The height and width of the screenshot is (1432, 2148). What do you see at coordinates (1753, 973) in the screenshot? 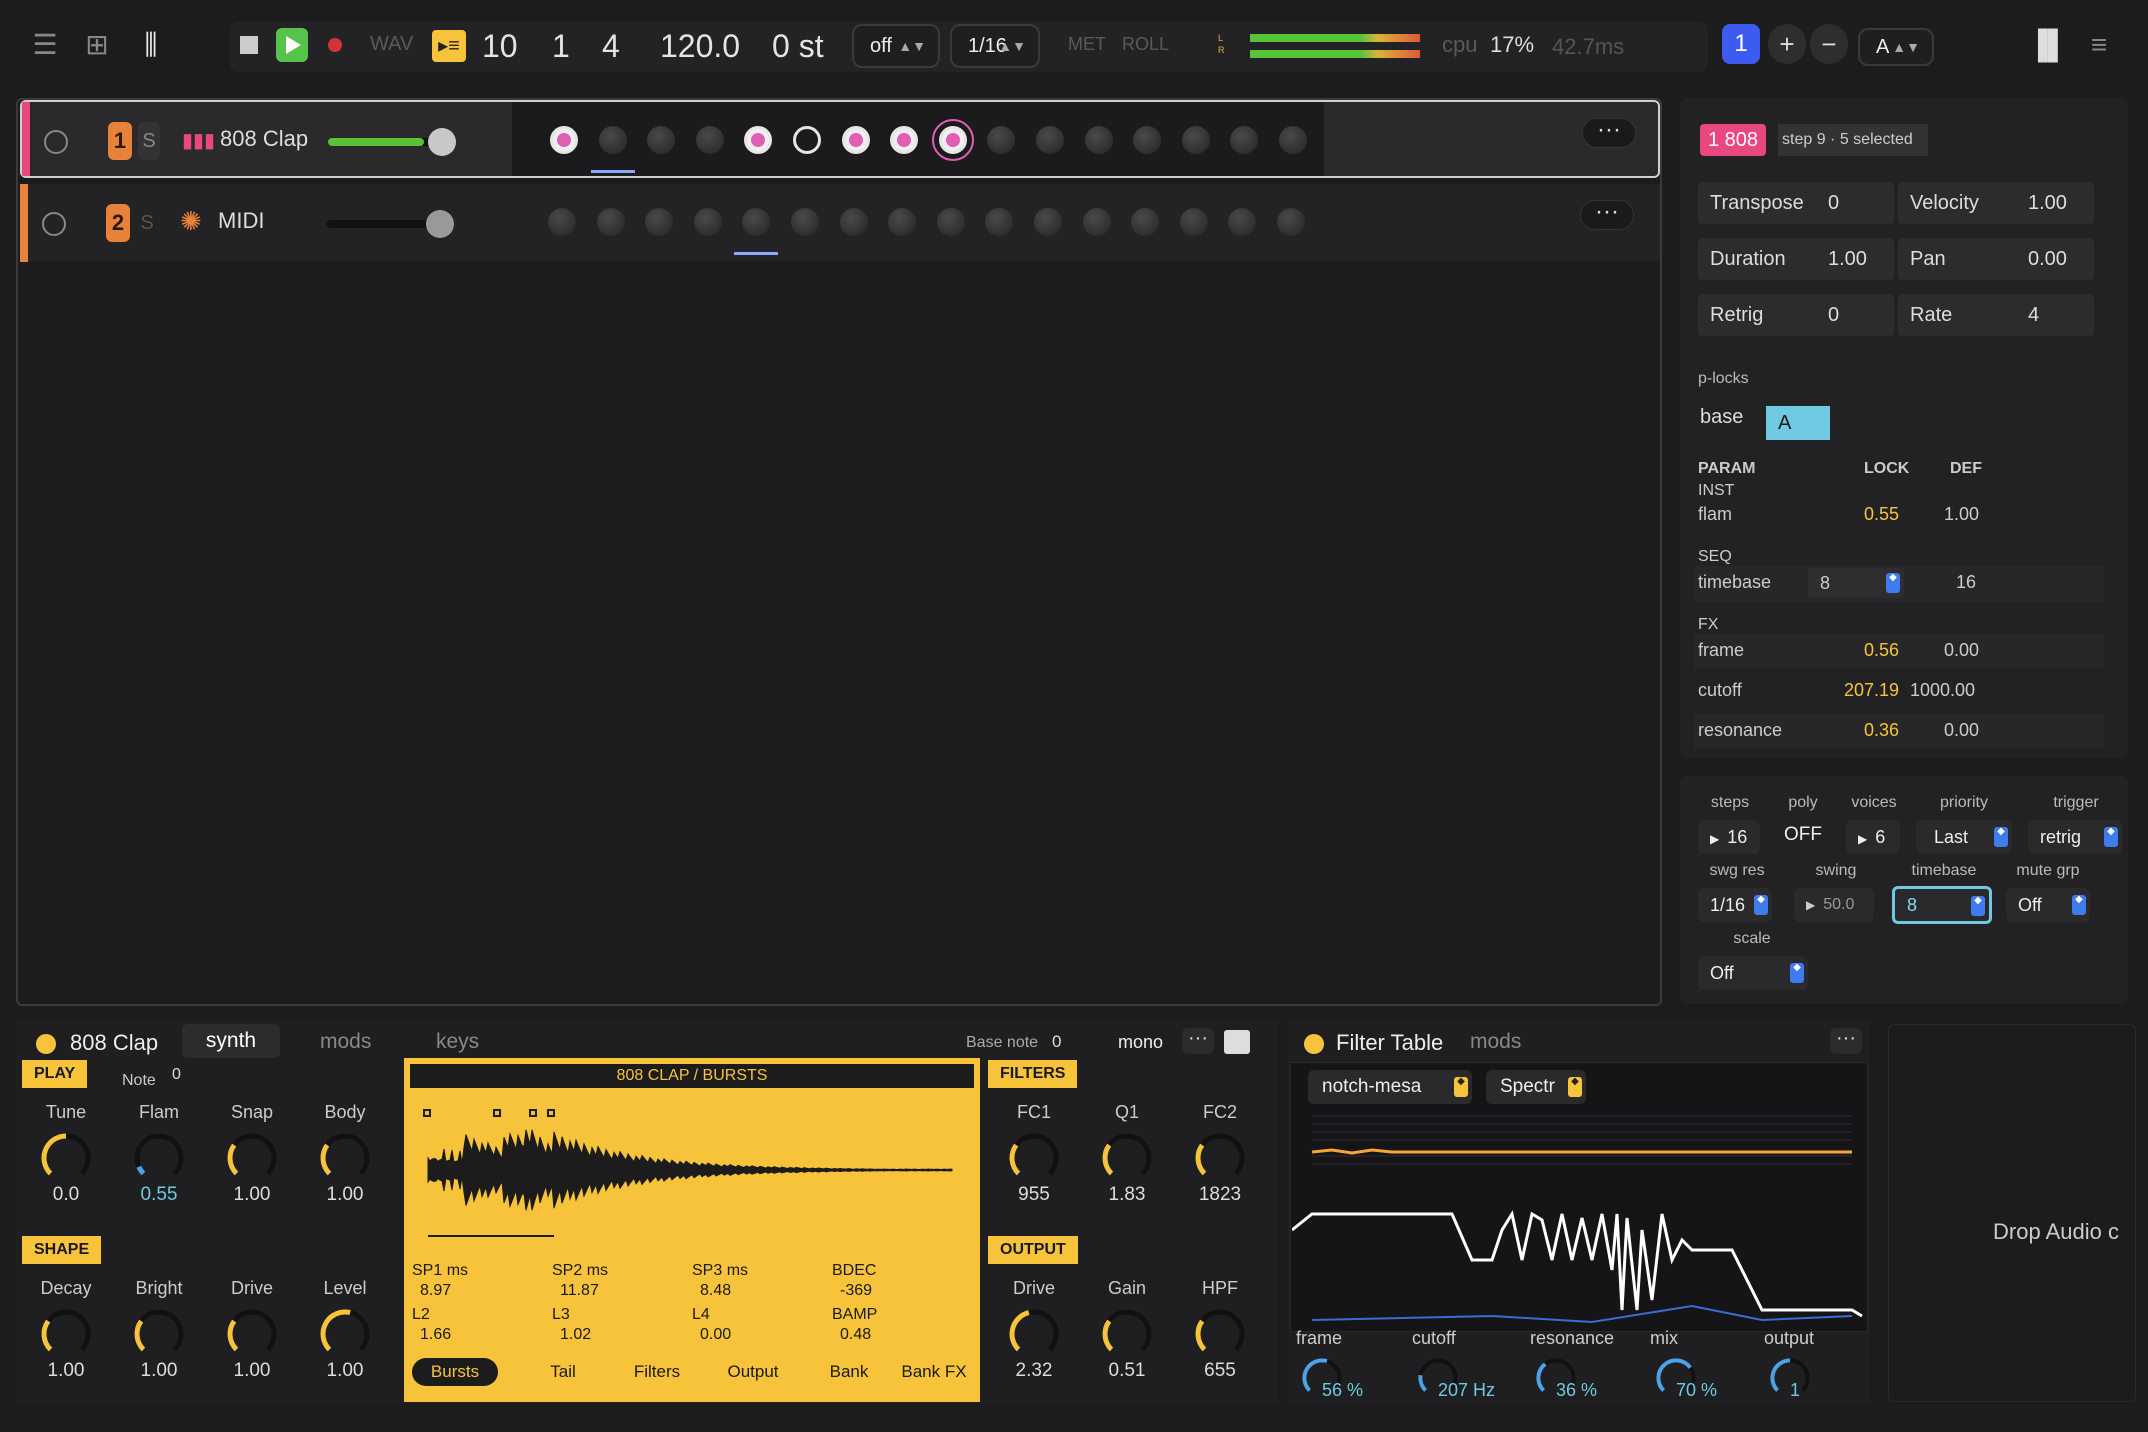
I see `scale-select: Off ◆` at bounding box center [1753, 973].